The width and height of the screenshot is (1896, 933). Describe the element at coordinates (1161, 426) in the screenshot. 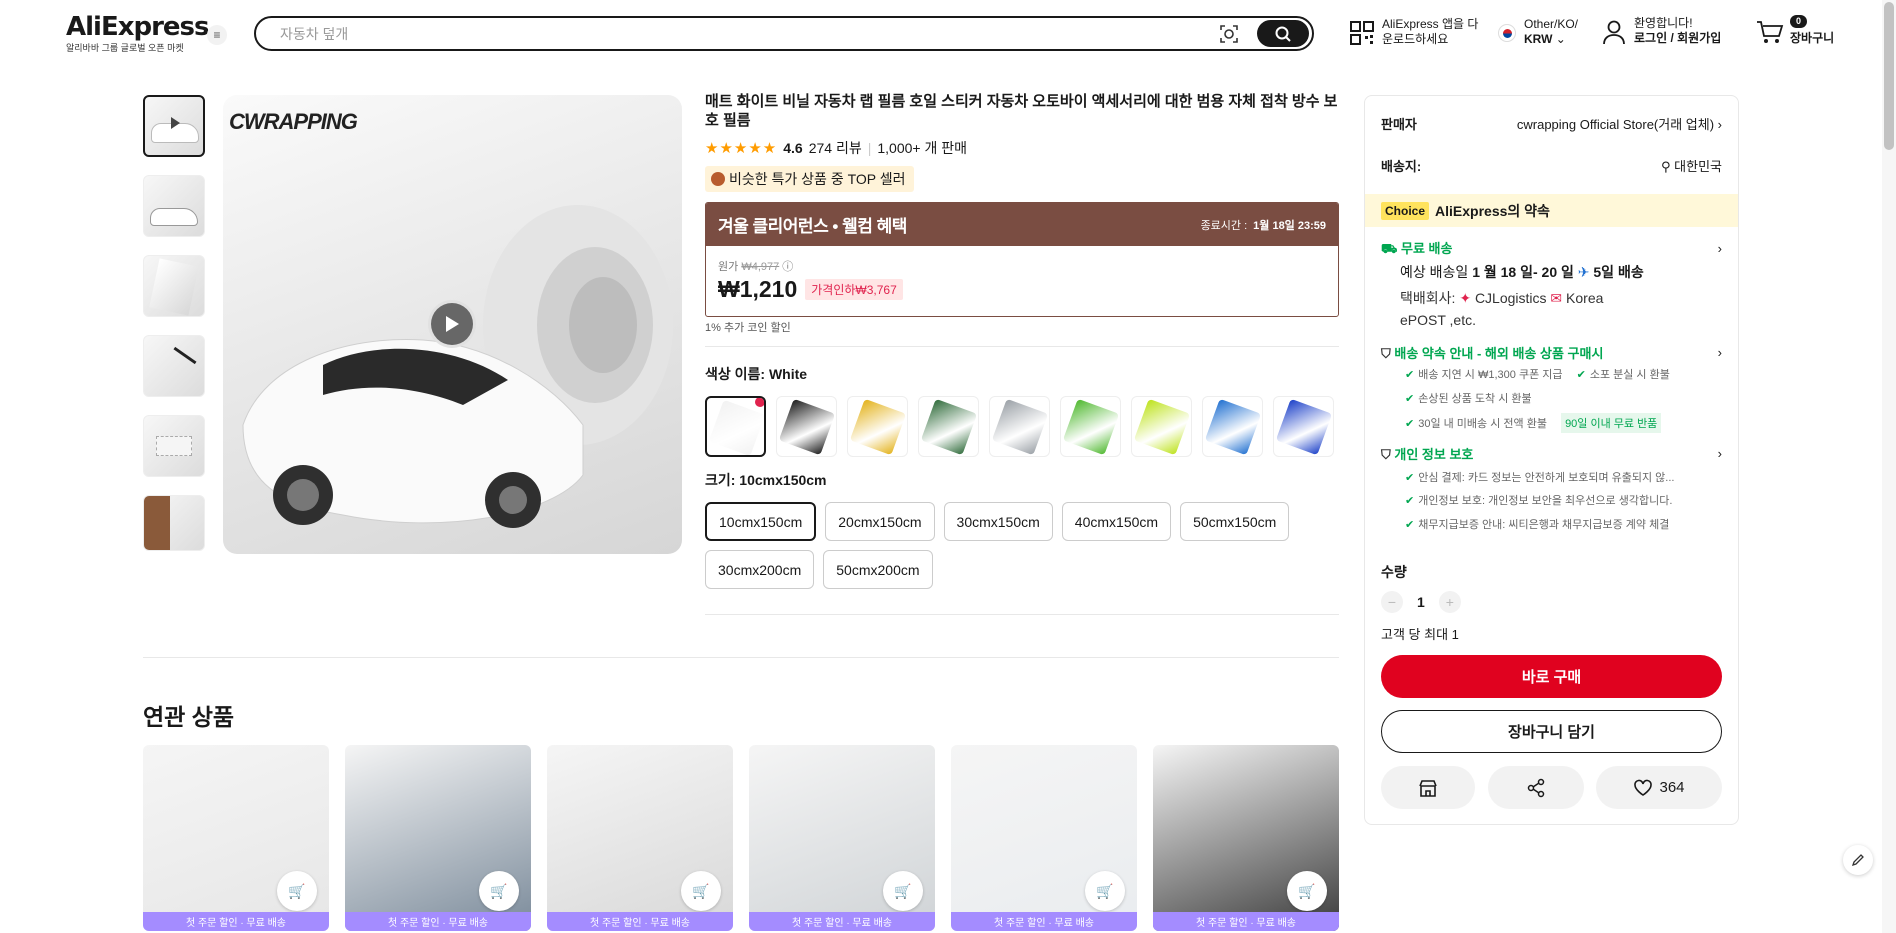

I see `color-swatch-lime` at that location.